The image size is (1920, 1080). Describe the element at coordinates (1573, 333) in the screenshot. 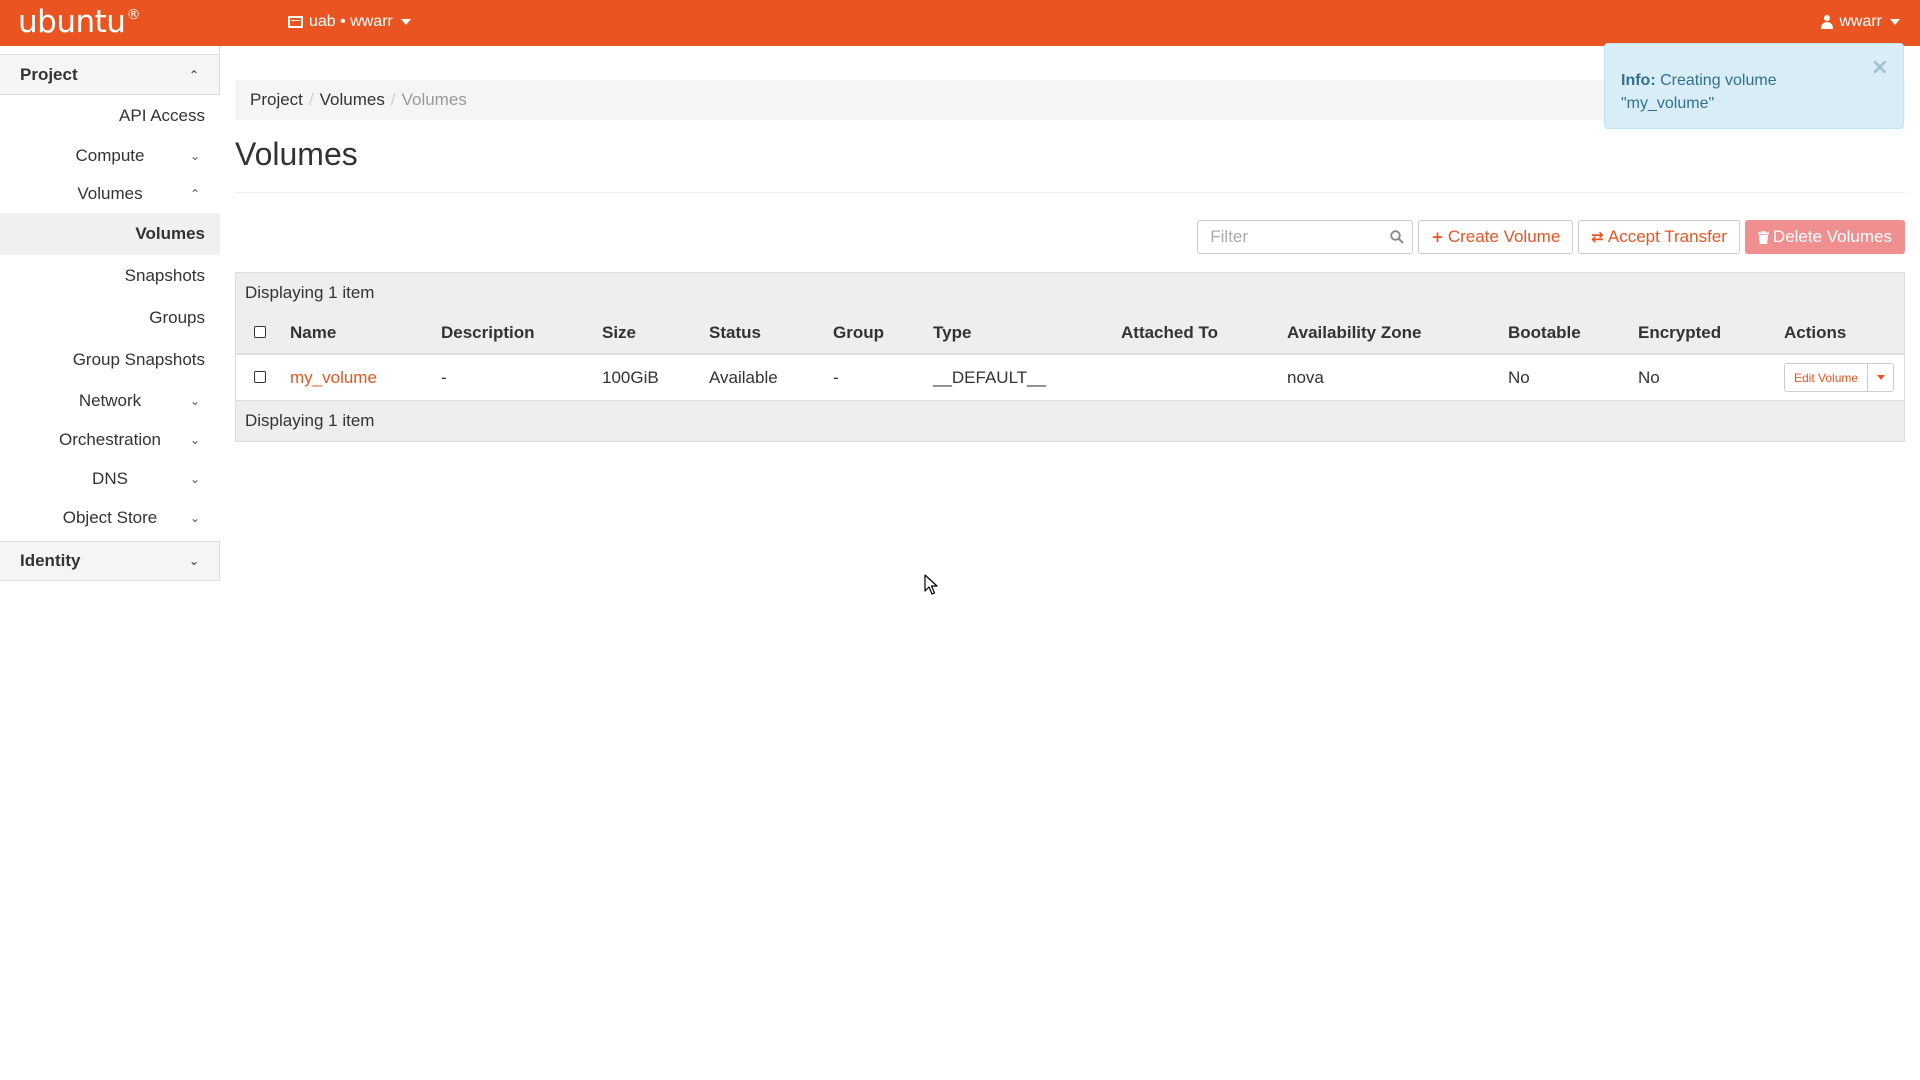

I see `column-header-bootable: Bootable` at that location.